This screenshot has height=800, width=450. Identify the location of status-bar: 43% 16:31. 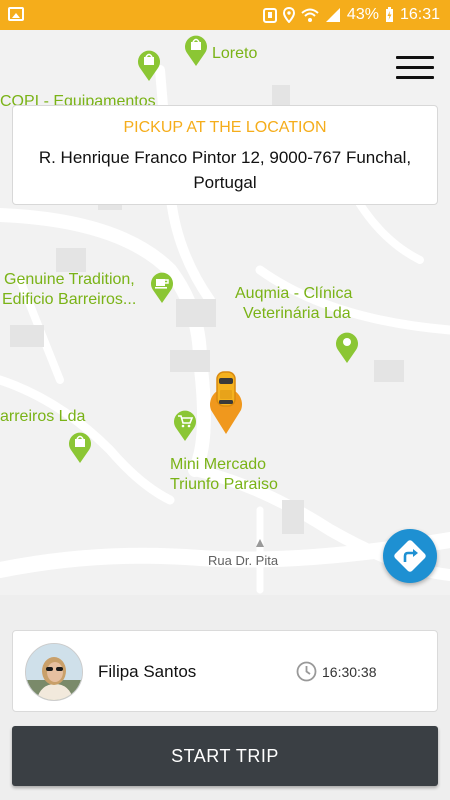
(225, 15).